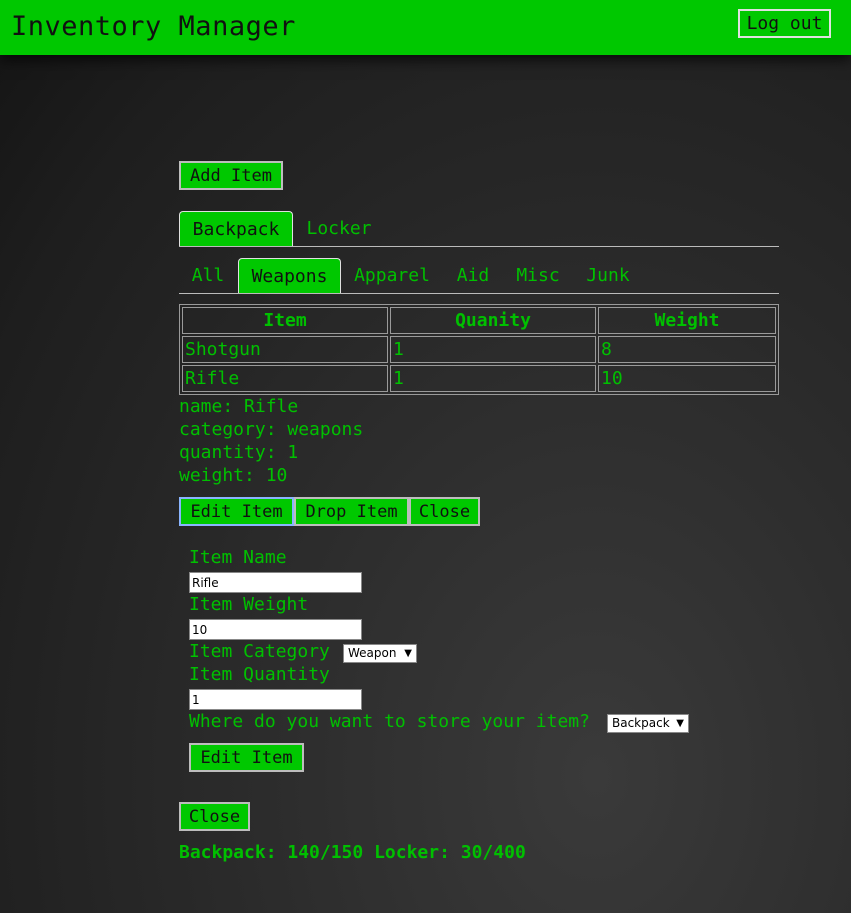 The width and height of the screenshot is (851, 913). I want to click on close-form-button: Close, so click(214, 816).